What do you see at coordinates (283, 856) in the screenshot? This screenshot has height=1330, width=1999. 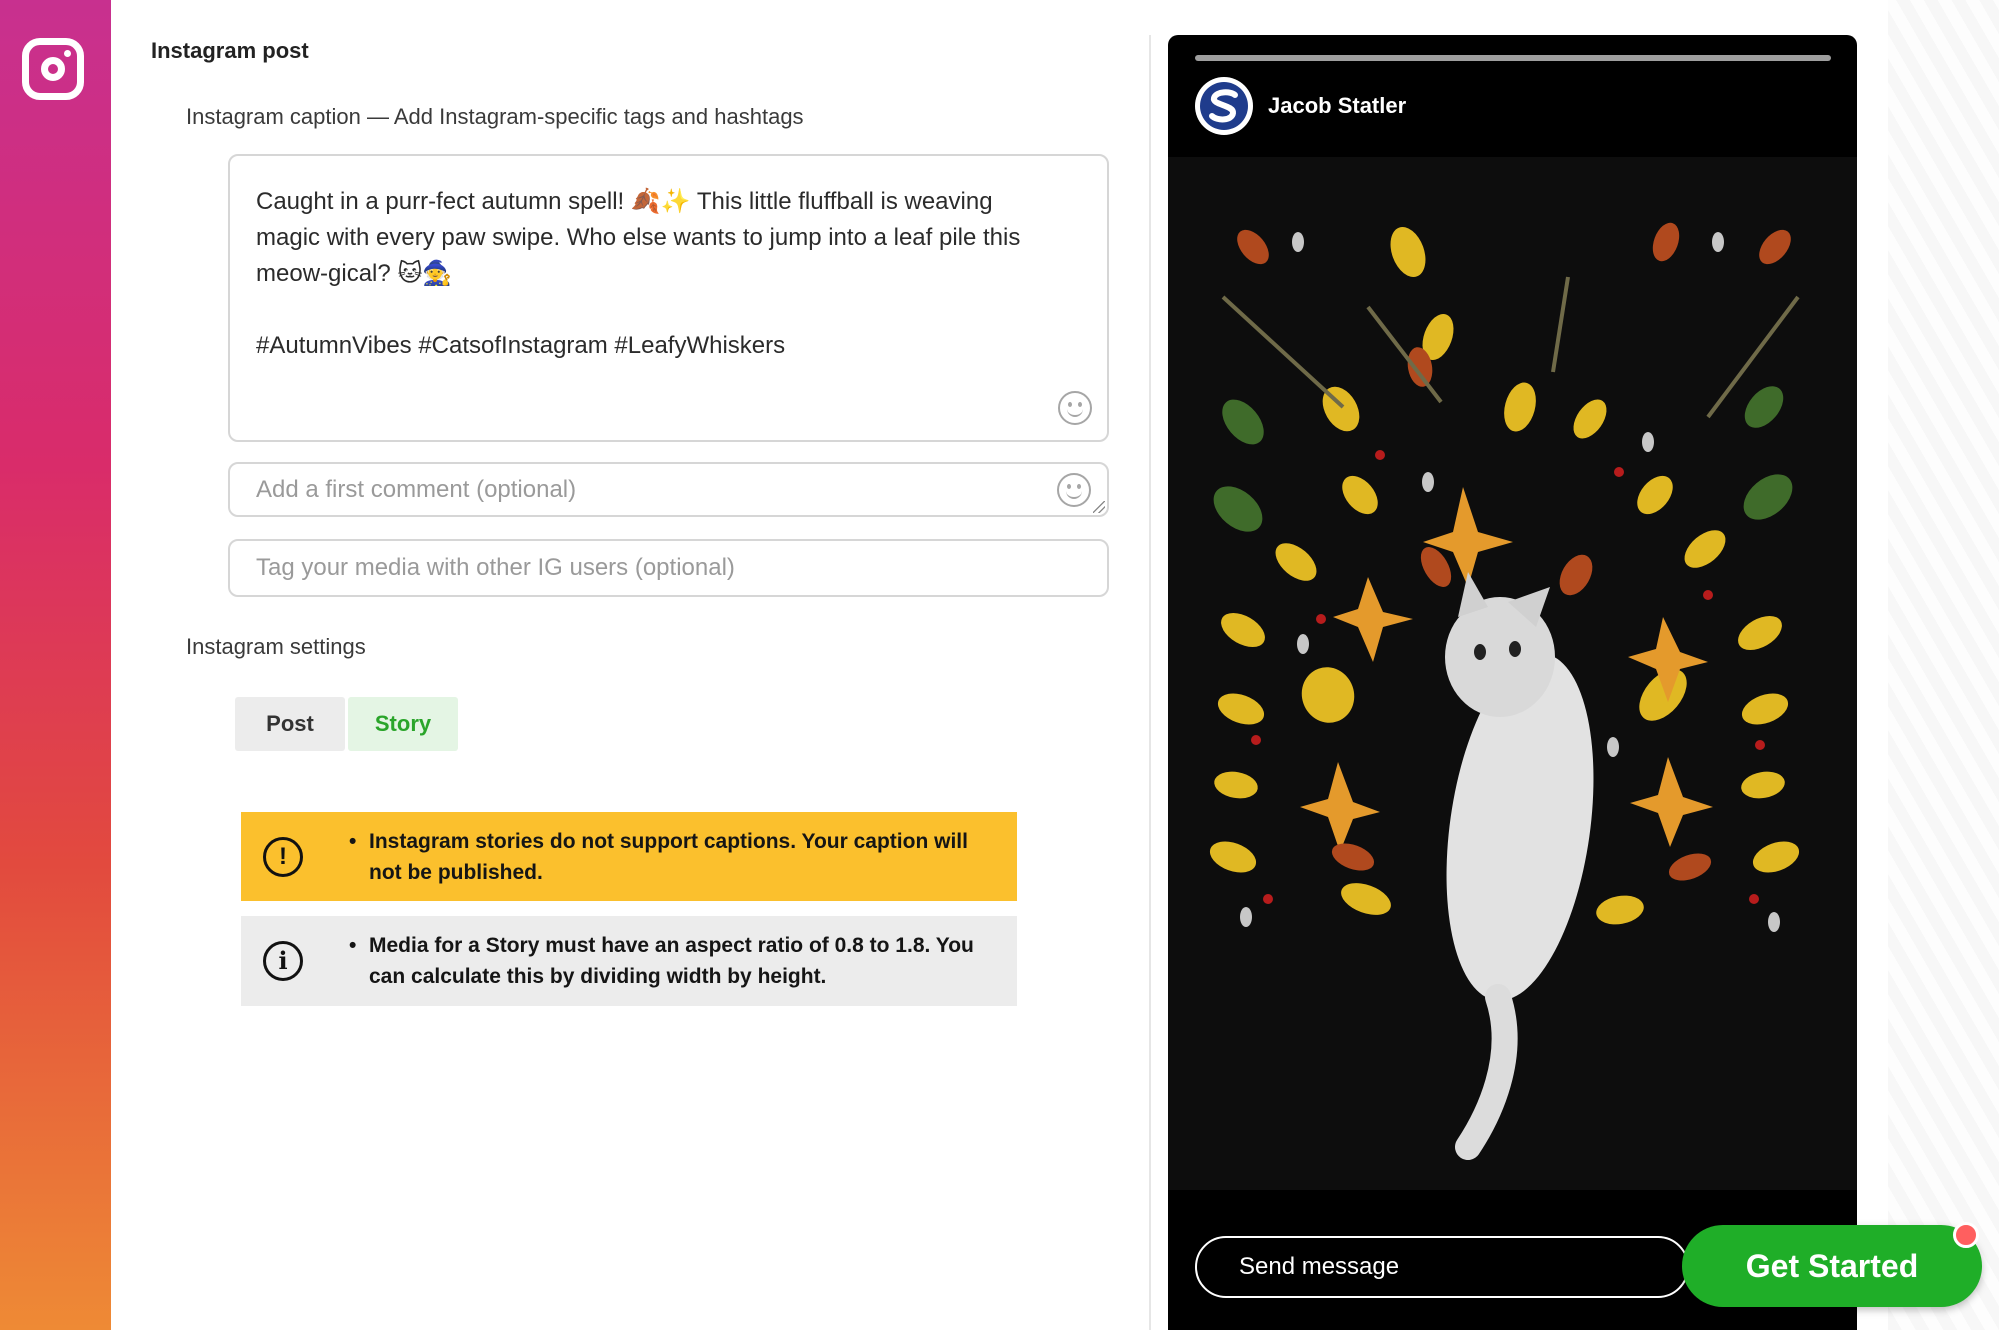 I see `exclamation-circle-icon: !` at bounding box center [283, 856].